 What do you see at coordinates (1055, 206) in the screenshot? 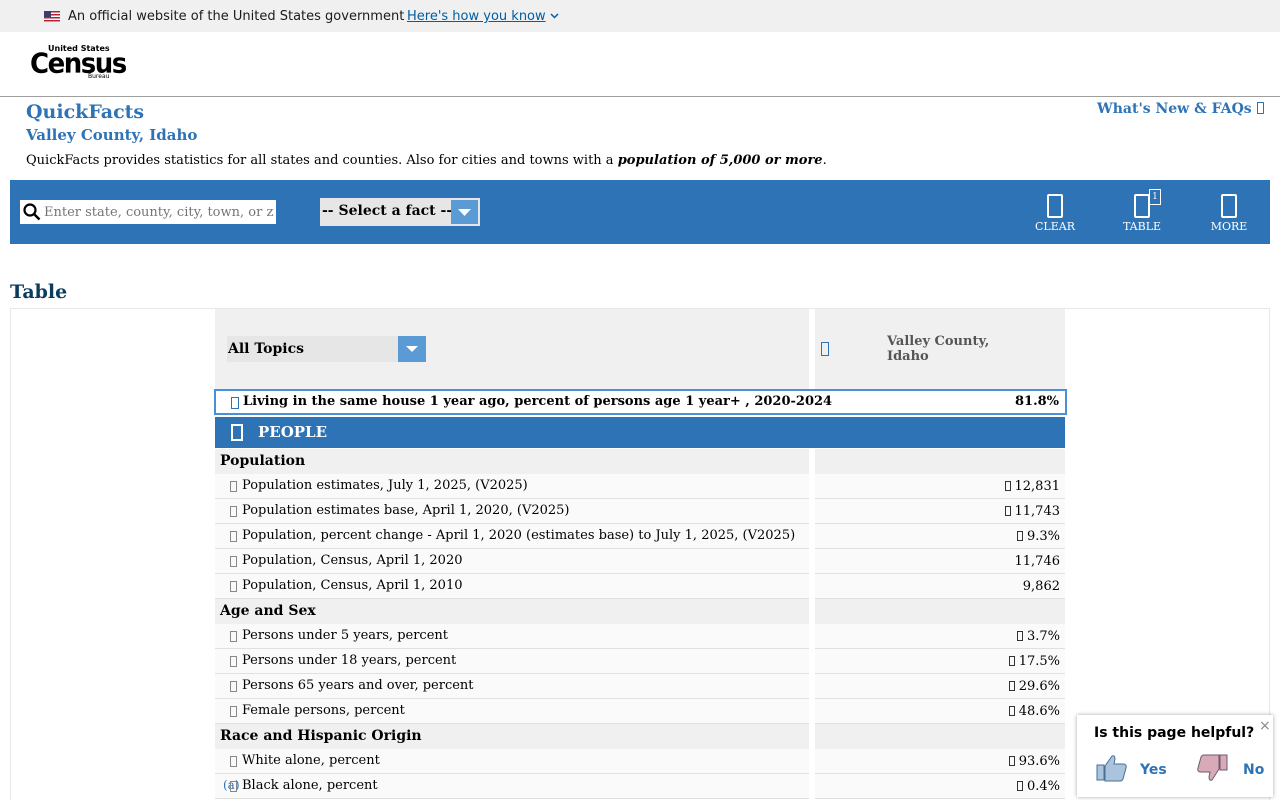
I see `clear-icon` at bounding box center [1055, 206].